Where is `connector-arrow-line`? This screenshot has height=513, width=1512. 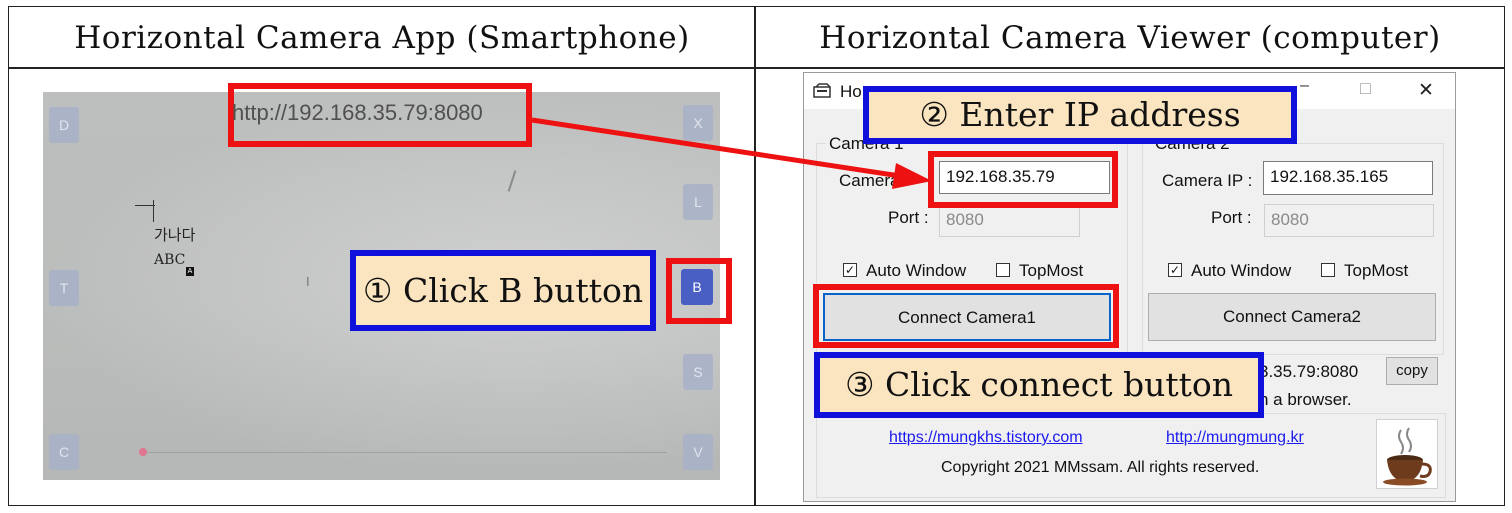 connector-arrow-line is located at coordinates (716, 148).